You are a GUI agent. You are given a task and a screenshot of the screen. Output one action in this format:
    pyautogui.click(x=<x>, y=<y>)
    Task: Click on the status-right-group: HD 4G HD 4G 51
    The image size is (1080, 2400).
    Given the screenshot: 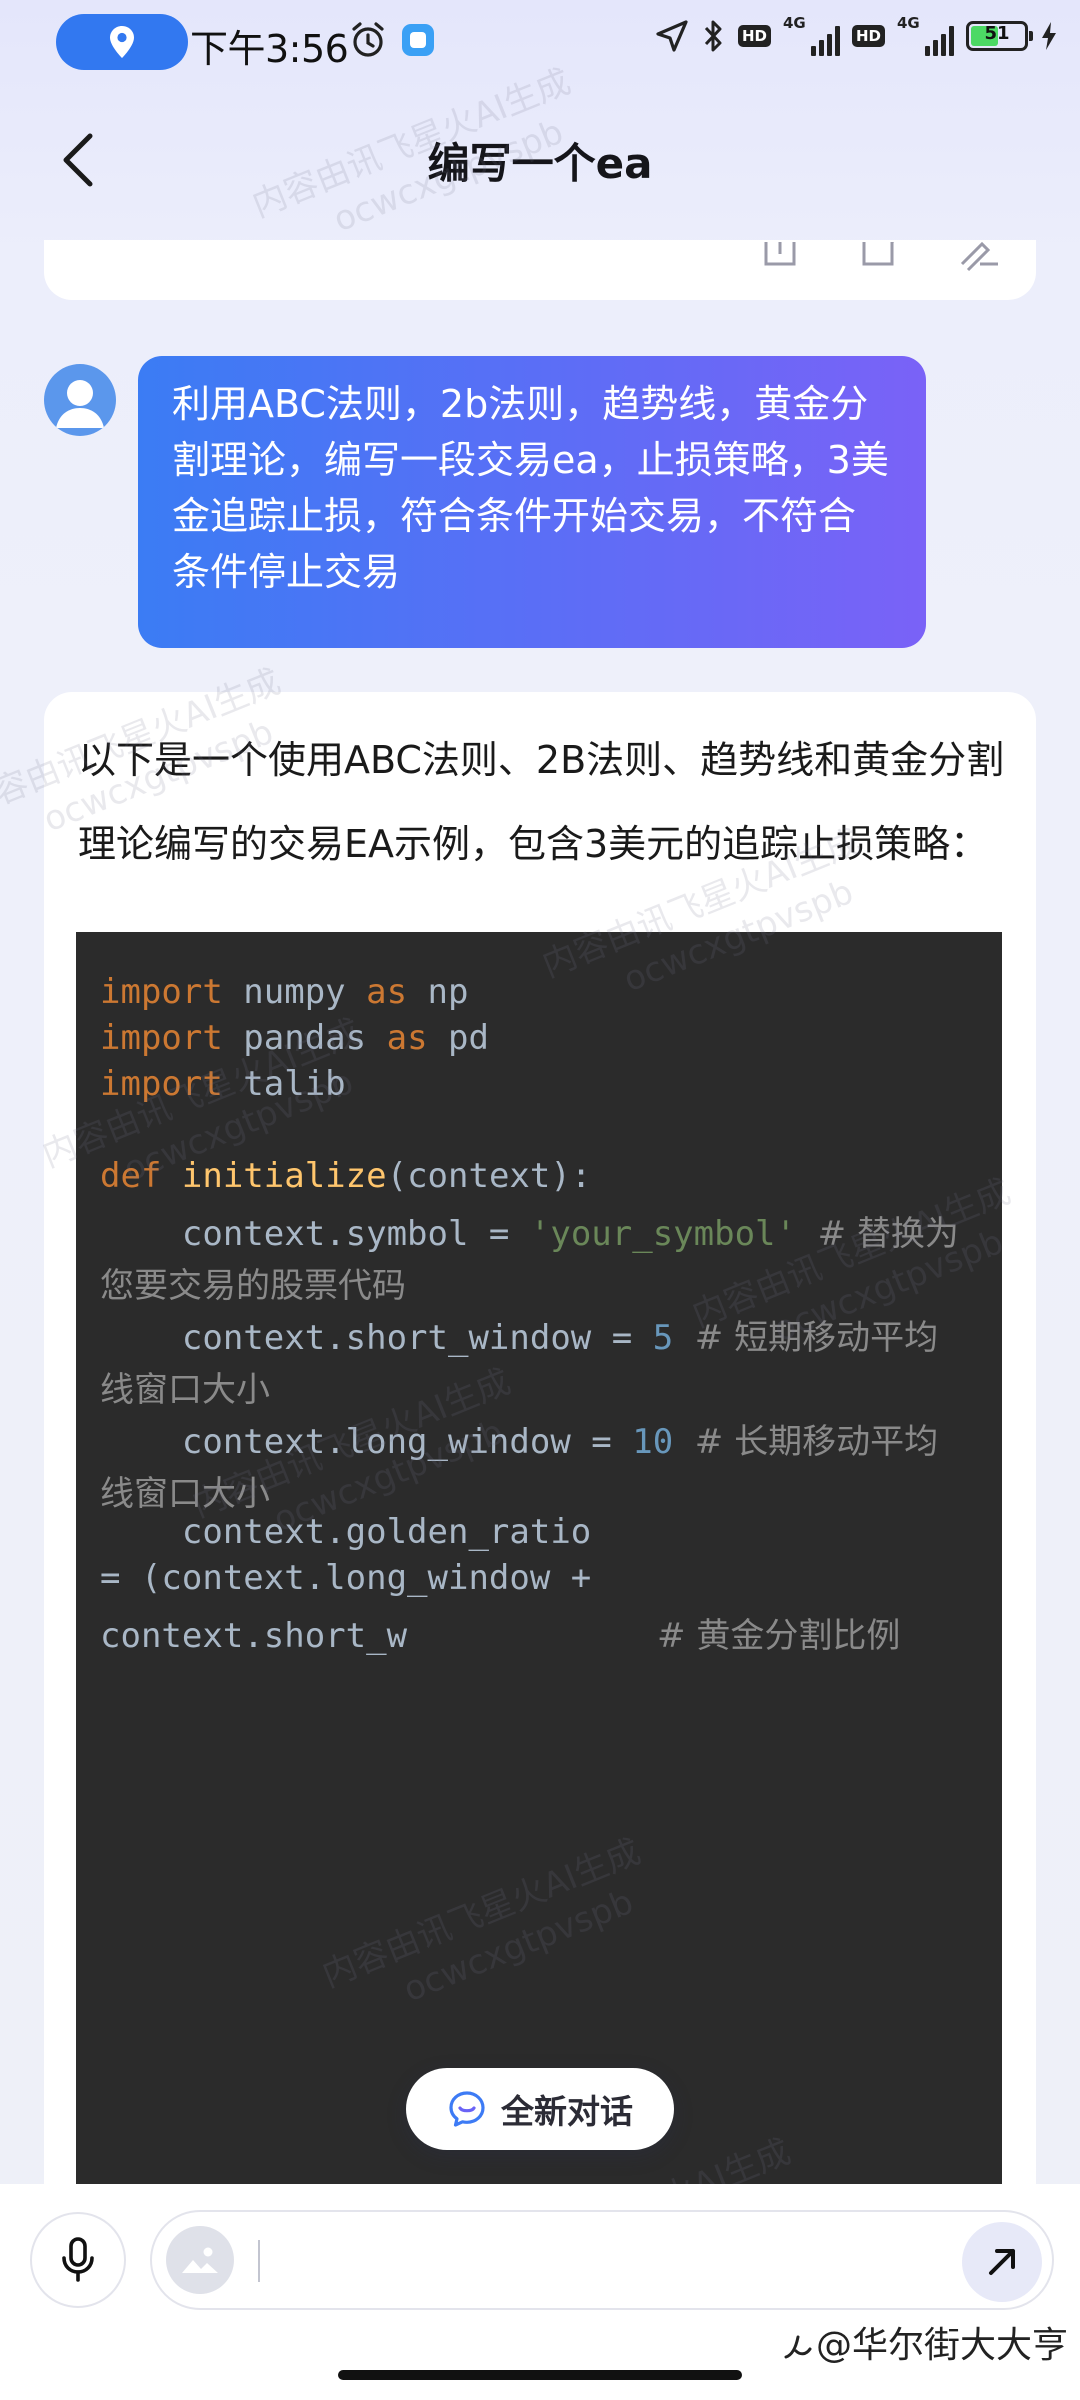 What is the action you would take?
    pyautogui.click(x=856, y=35)
    